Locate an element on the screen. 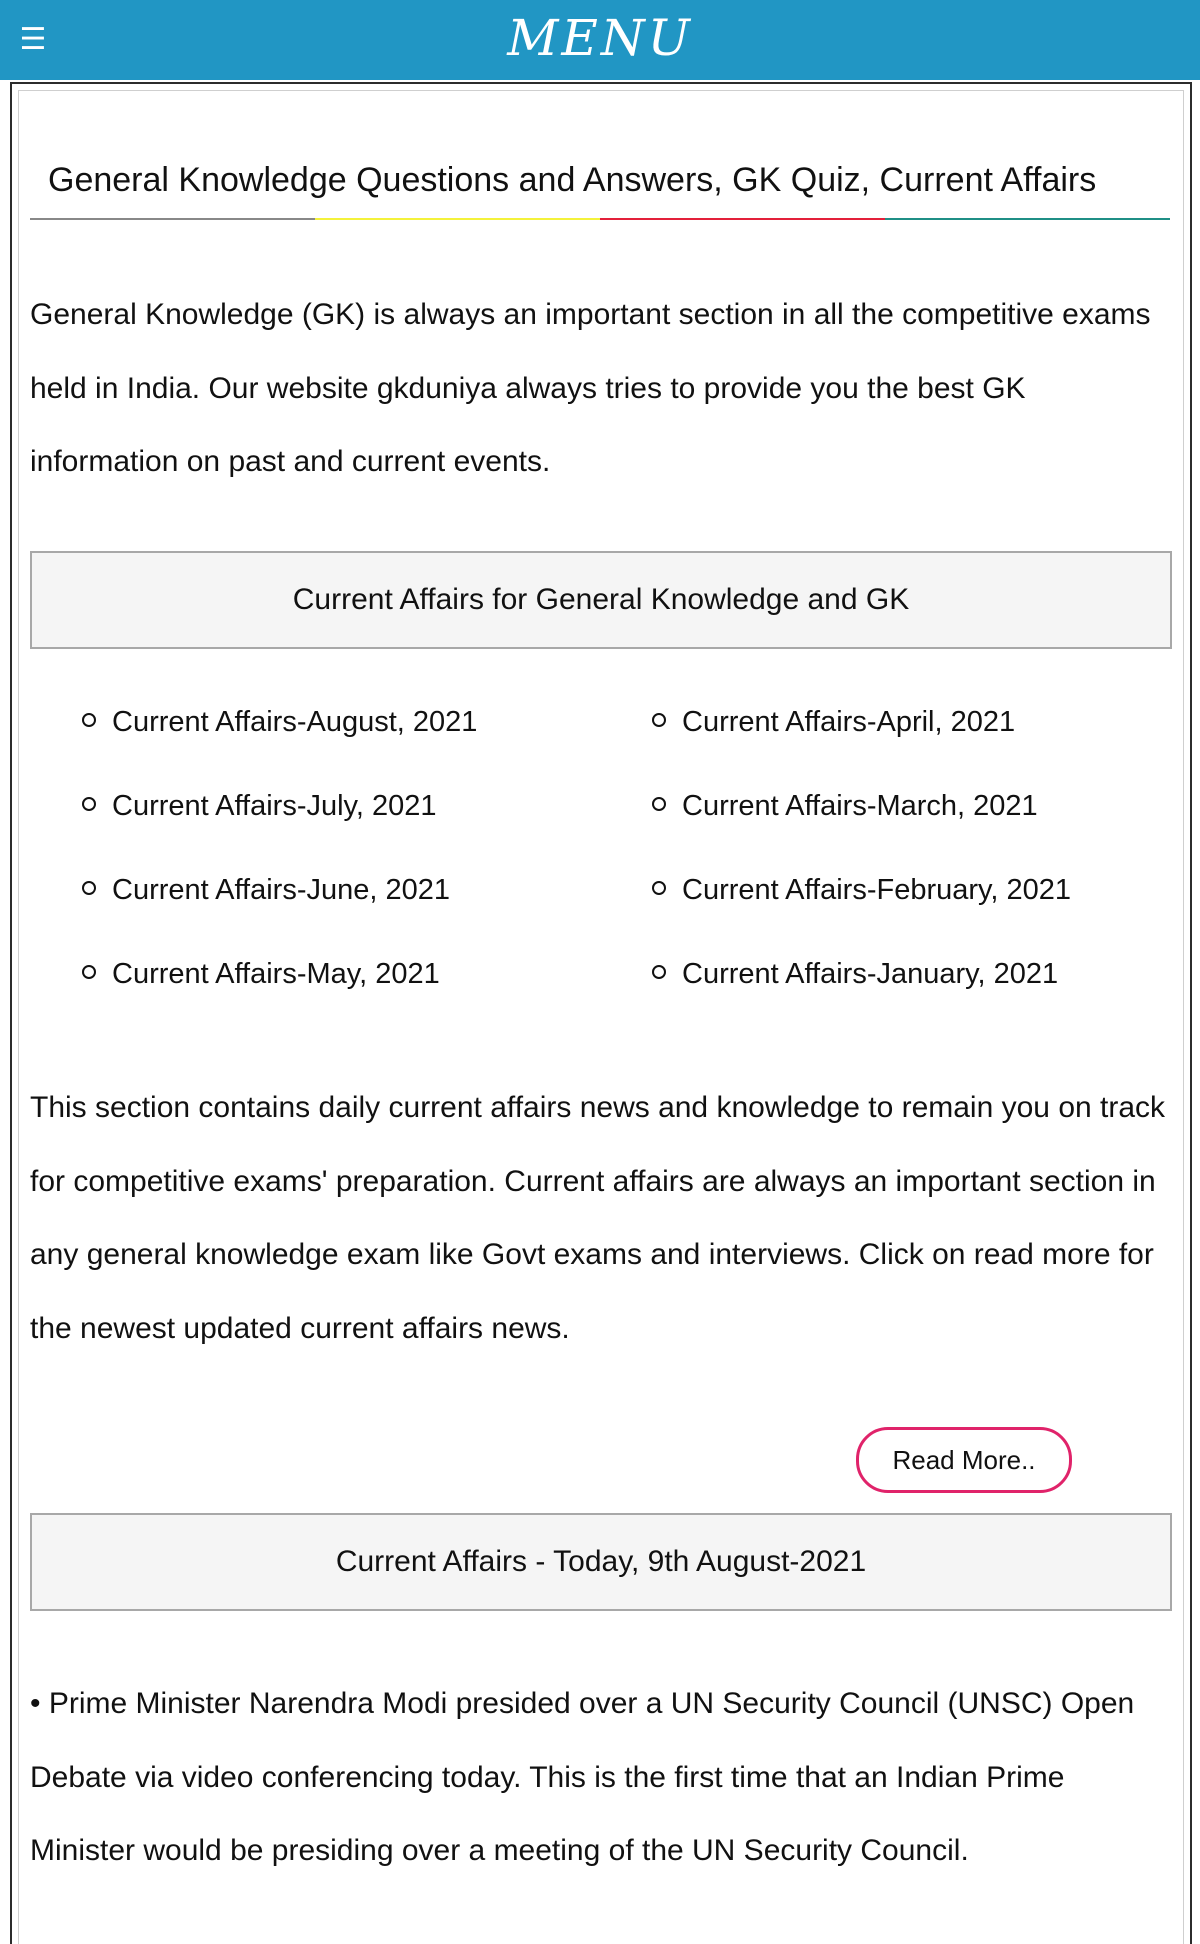  ca-link-june-2021: Current Affairs-June, 2021 is located at coordinates (266, 890).